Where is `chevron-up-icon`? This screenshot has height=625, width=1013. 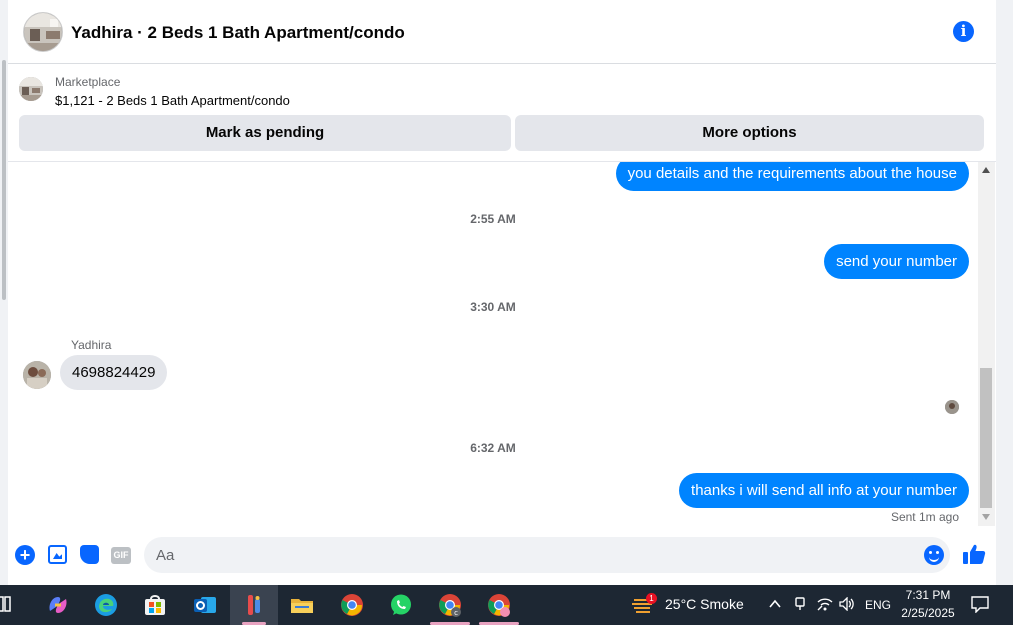 chevron-up-icon is located at coordinates (775, 604).